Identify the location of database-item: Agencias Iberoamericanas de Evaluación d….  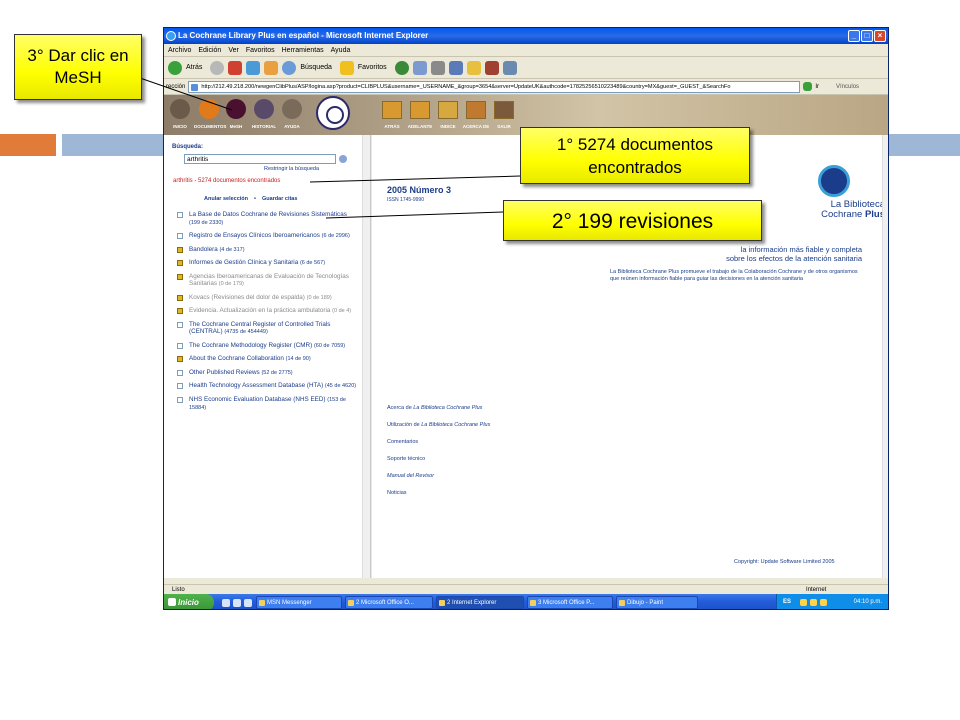
(267, 281).